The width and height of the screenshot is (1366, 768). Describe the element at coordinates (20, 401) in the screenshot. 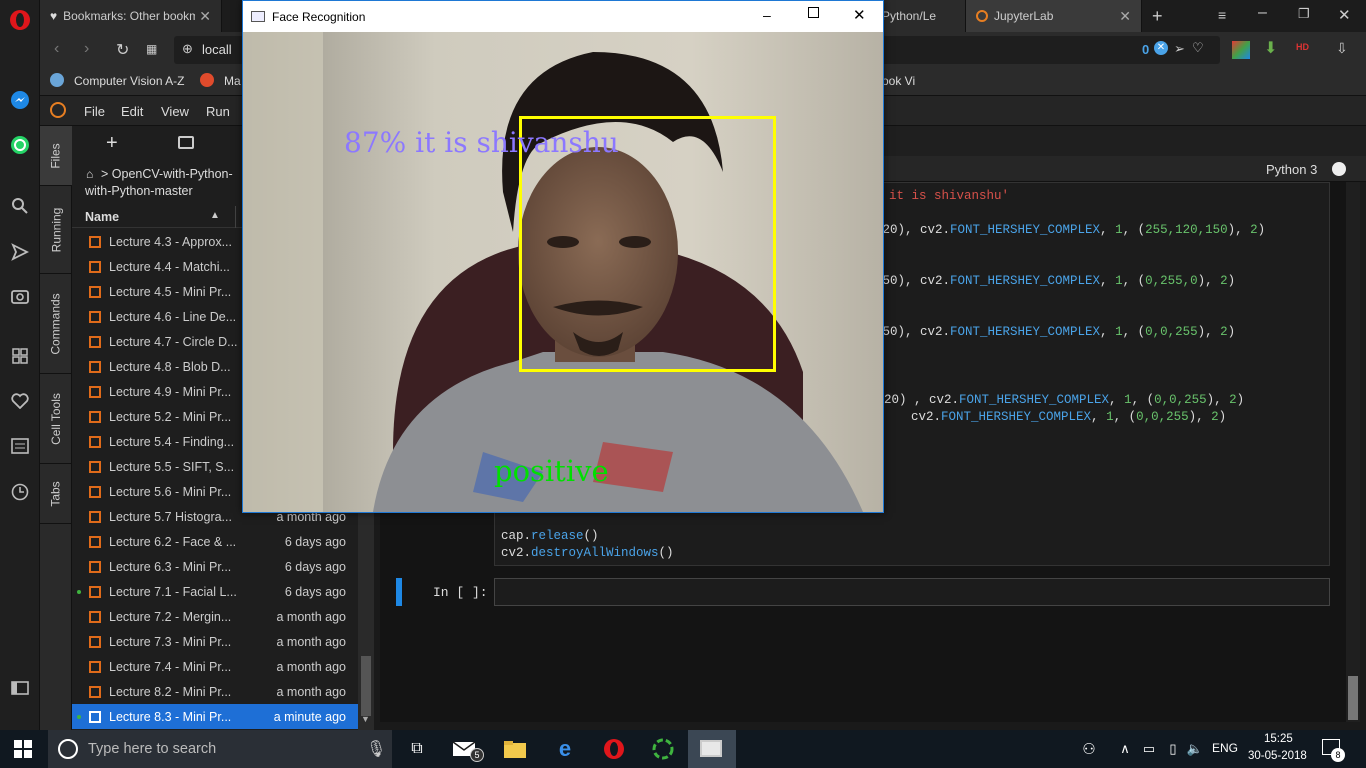

I see `heart-icon` at that location.